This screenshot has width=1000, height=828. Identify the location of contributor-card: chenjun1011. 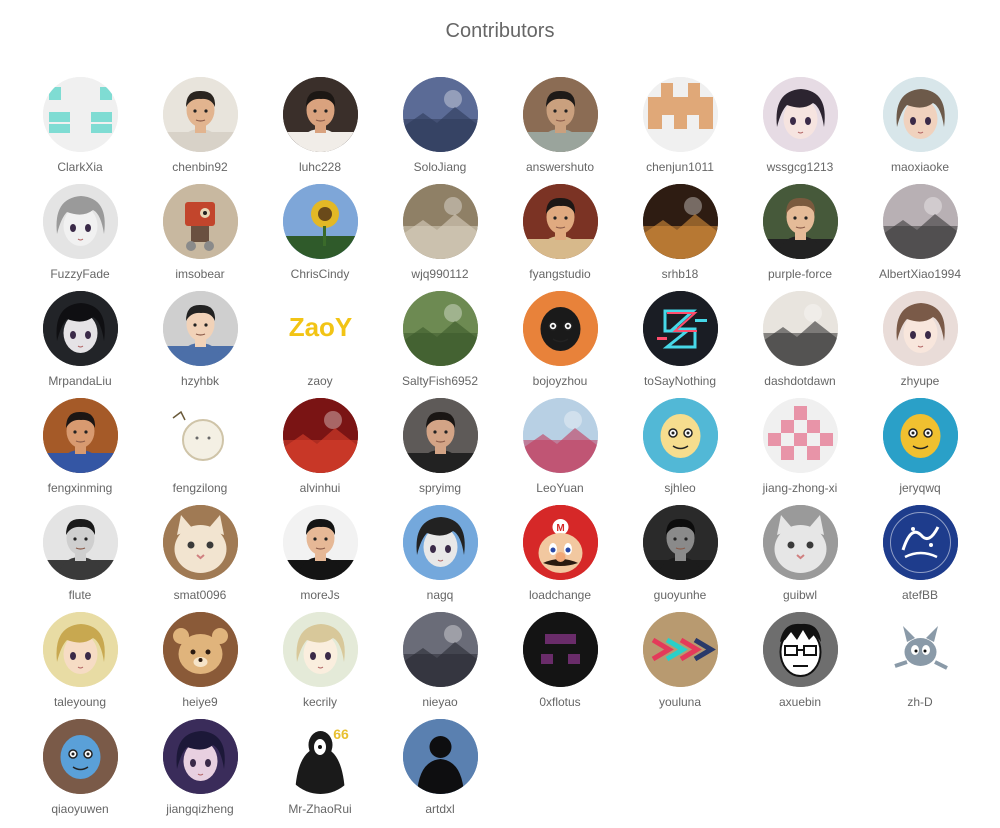
(680, 130).